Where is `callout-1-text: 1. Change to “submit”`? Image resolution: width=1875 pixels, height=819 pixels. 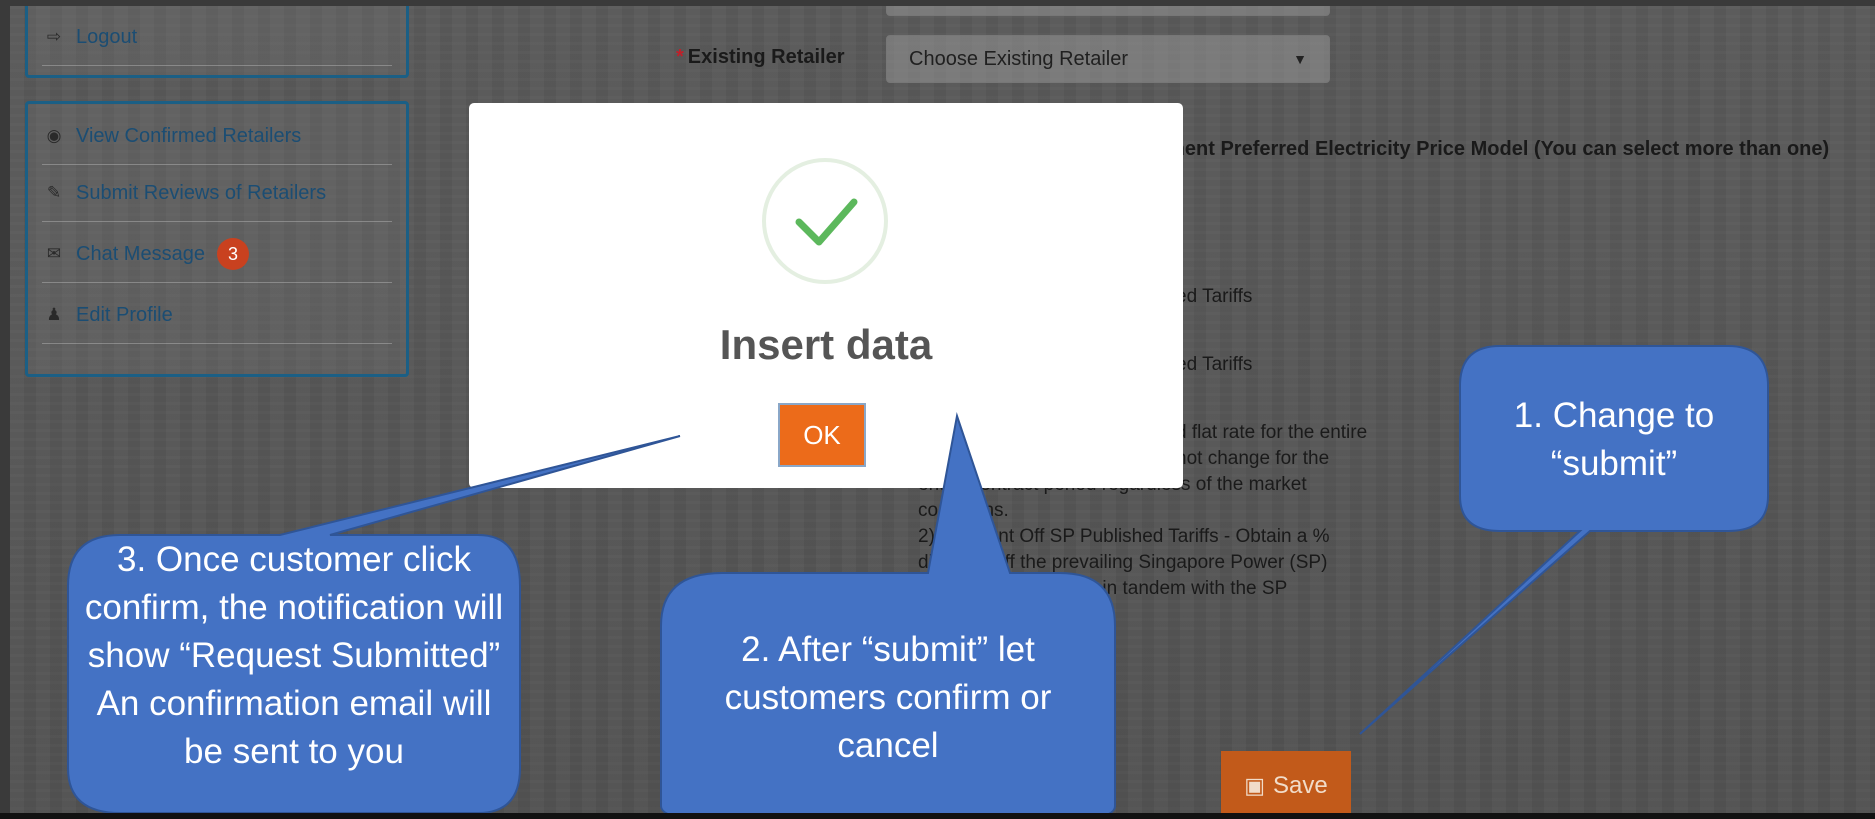 callout-1-text: 1. Change to “submit” is located at coordinates (1614, 439).